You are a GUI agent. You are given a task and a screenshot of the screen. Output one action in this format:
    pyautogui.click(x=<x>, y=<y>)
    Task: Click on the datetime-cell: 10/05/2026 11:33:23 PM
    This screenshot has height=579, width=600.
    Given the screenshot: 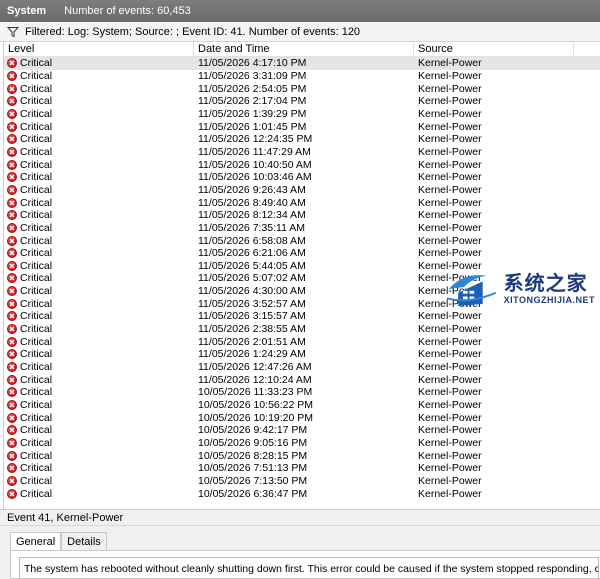 What is the action you would take?
    pyautogui.click(x=255, y=392)
    